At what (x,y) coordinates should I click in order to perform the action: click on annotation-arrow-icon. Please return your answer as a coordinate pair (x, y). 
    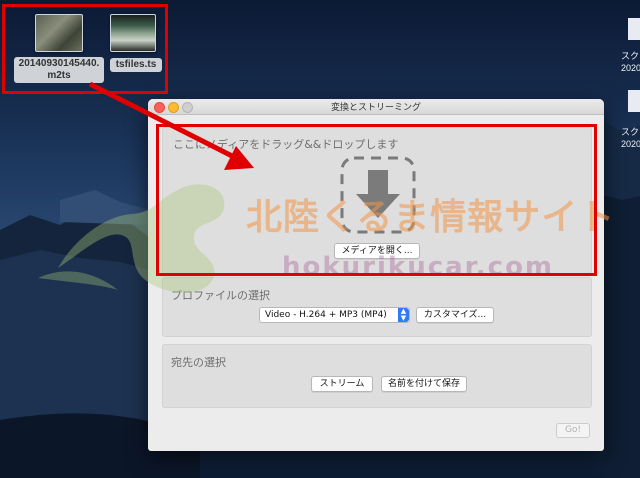
    Looking at the image, I should click on (171, 125).